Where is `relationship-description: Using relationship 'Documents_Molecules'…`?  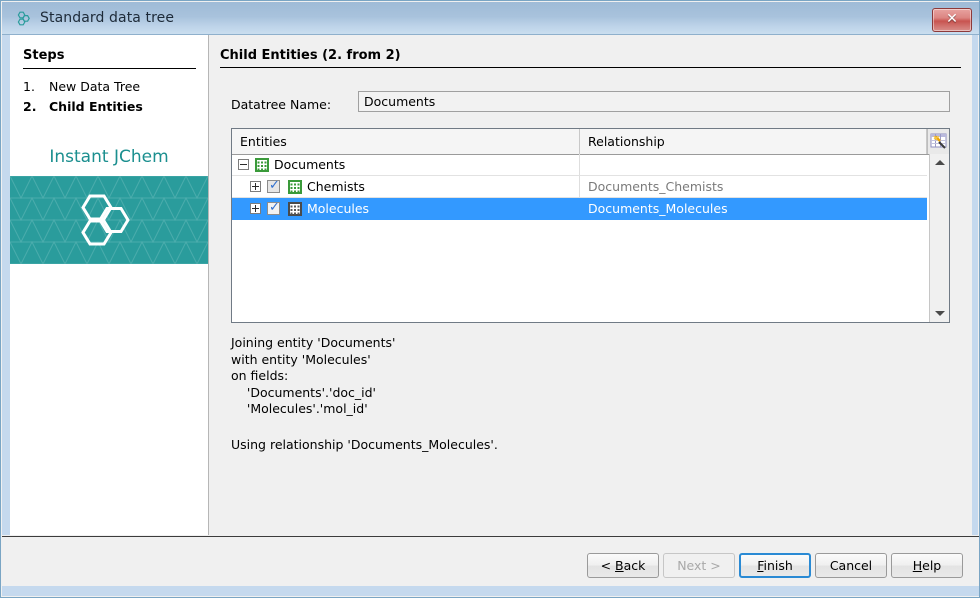 relationship-description: Using relationship 'Documents_Molecules'… is located at coordinates (364, 444).